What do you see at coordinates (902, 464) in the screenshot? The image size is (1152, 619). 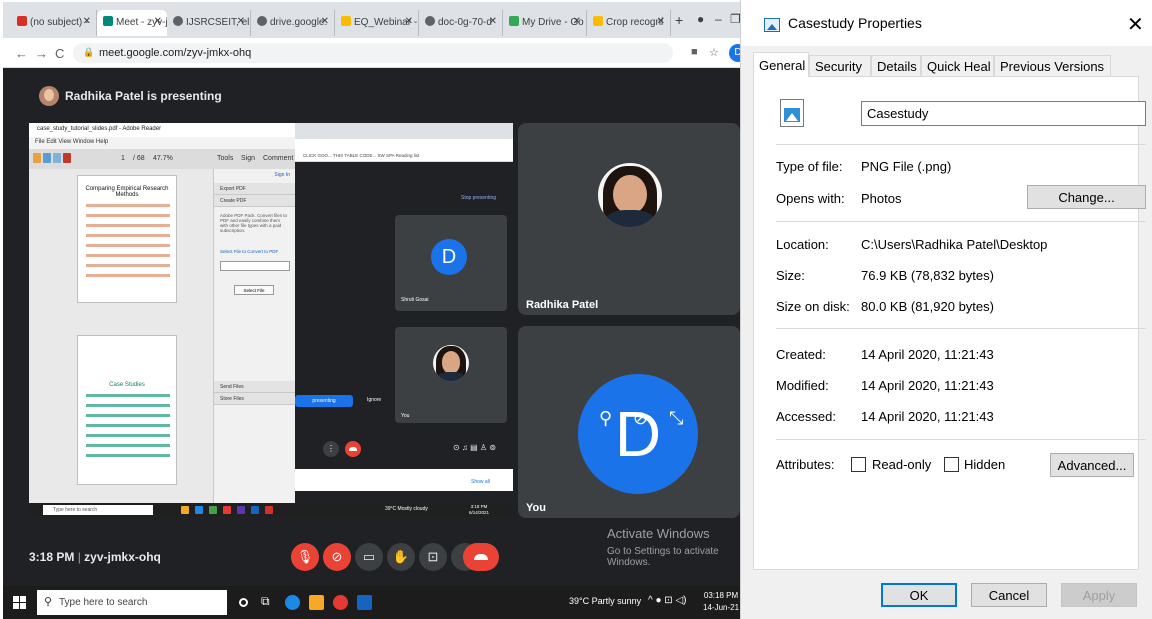 I see `read-only-label: Read-only` at bounding box center [902, 464].